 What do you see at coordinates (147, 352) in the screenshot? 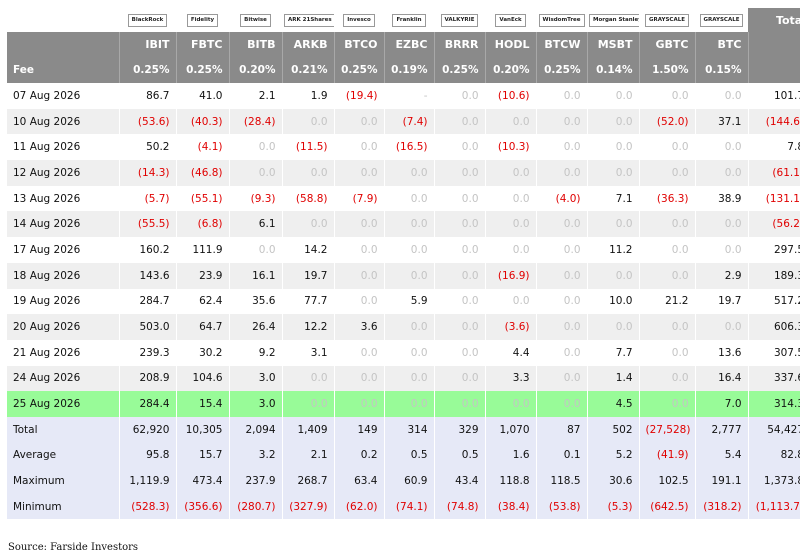
I see `flow-cell: 239.3` at bounding box center [147, 352].